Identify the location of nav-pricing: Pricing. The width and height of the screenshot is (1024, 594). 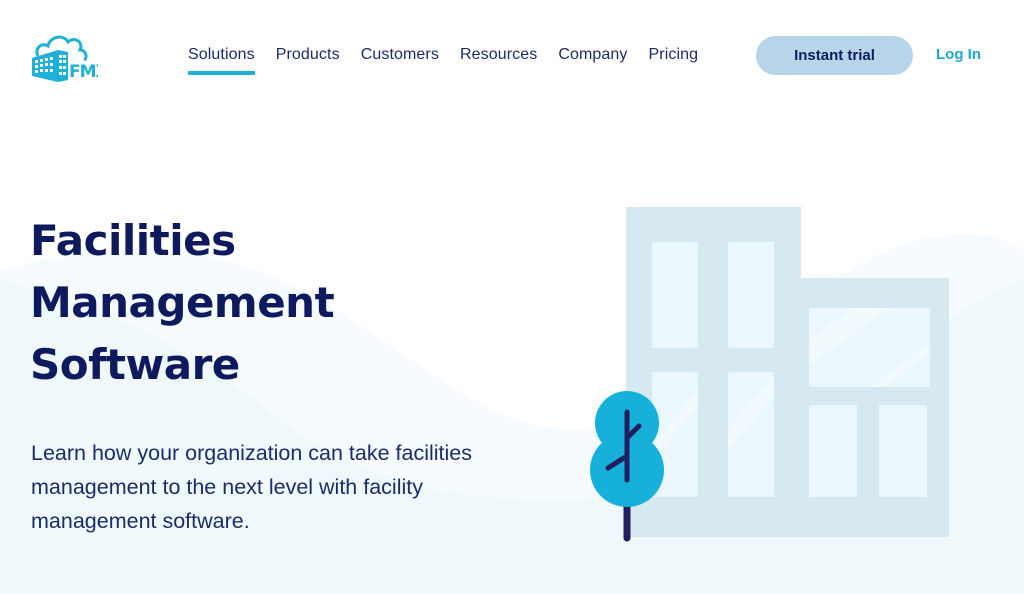
(674, 55).